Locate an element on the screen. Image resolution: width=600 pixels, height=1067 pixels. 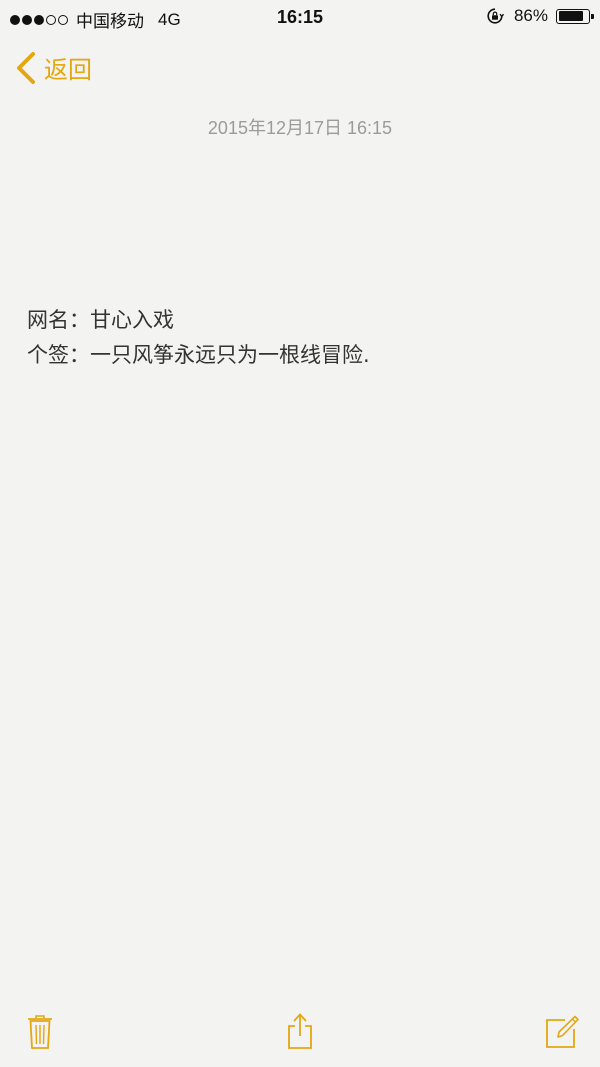
note-body: 网名：甘心入戏 个签：一只风筝永远只为一根线冒险. is located at coordinates (198, 338).